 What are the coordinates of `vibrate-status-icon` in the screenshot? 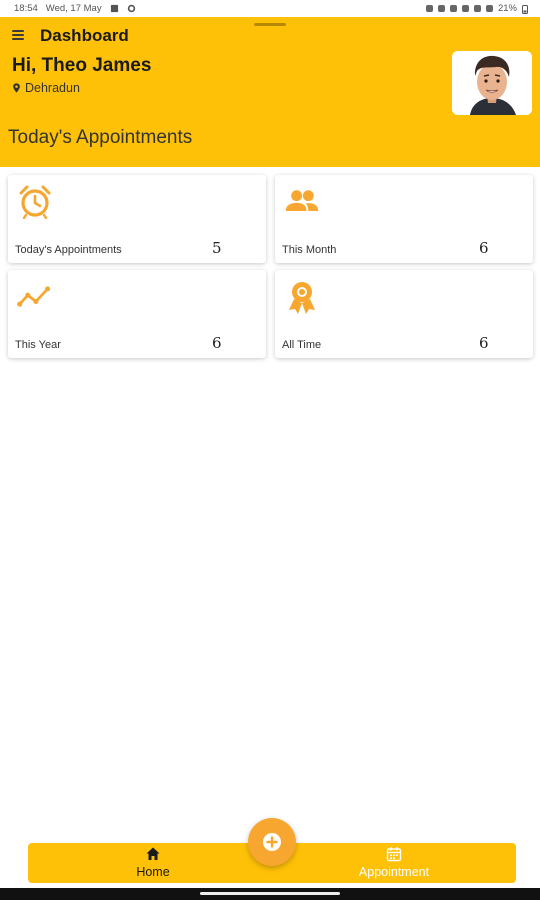 It's located at (465, 8).